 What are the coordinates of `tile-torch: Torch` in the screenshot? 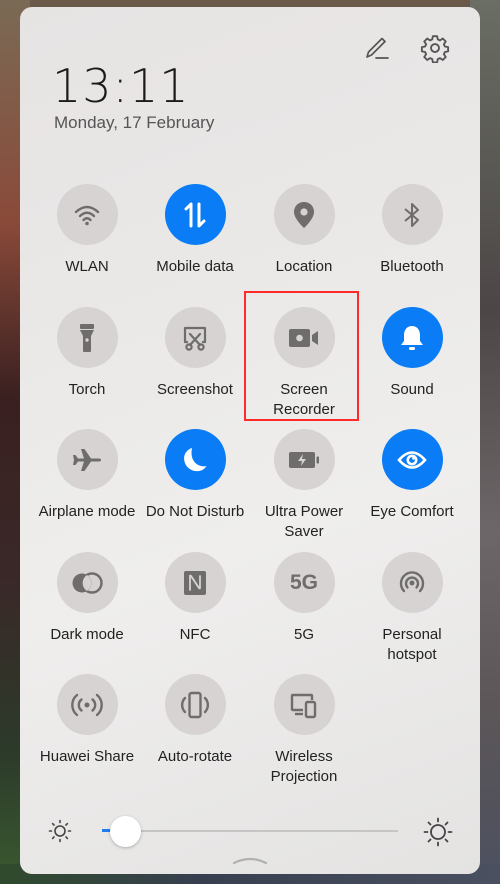 It's located at (87, 353).